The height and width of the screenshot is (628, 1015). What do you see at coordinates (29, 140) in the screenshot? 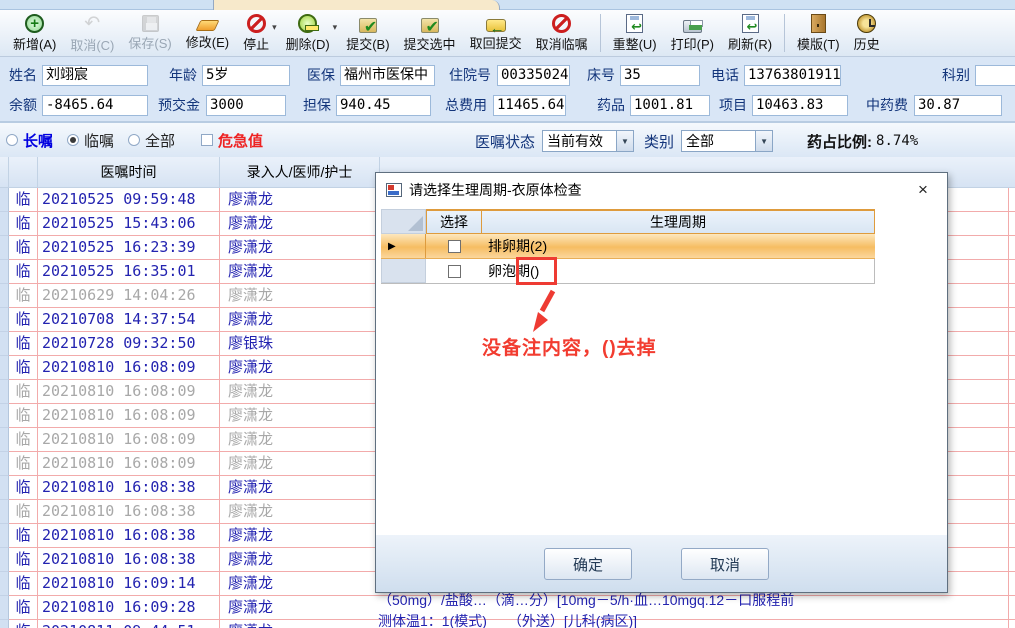
I see `radio-long-term-orders: 长嘱` at bounding box center [29, 140].